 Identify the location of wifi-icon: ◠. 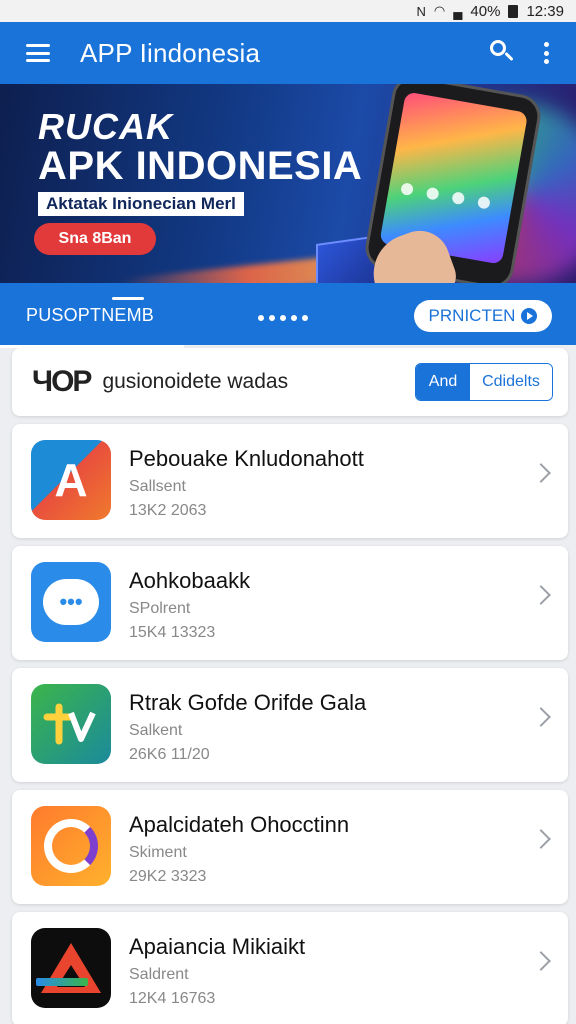
(439, 10).